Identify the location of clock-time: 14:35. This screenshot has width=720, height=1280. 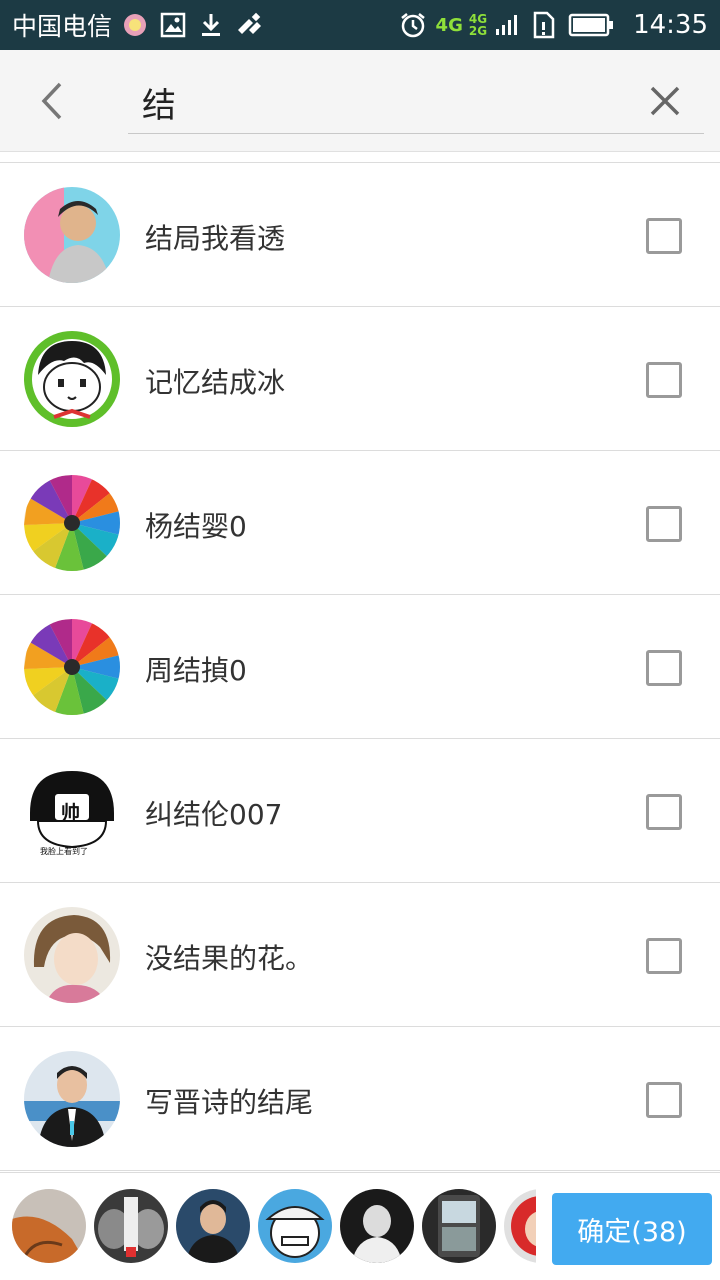
(670, 25).